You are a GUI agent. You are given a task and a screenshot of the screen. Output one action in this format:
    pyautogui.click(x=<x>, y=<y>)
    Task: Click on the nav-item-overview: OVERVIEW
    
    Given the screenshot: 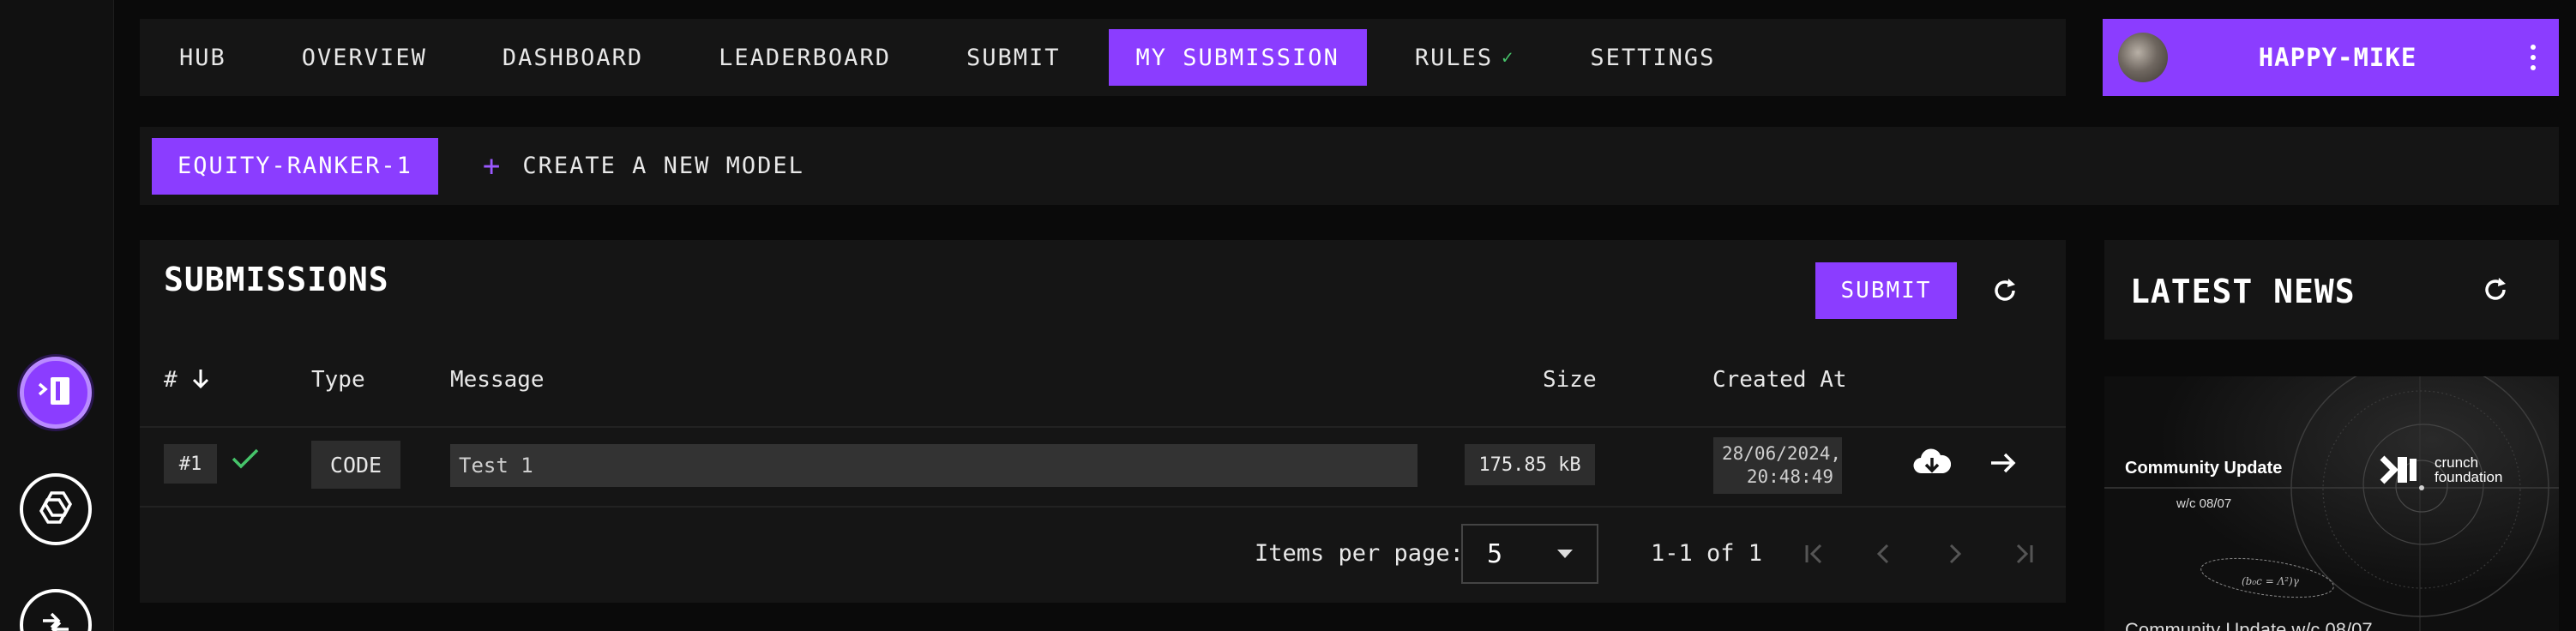 What is the action you would take?
    pyautogui.click(x=364, y=57)
    